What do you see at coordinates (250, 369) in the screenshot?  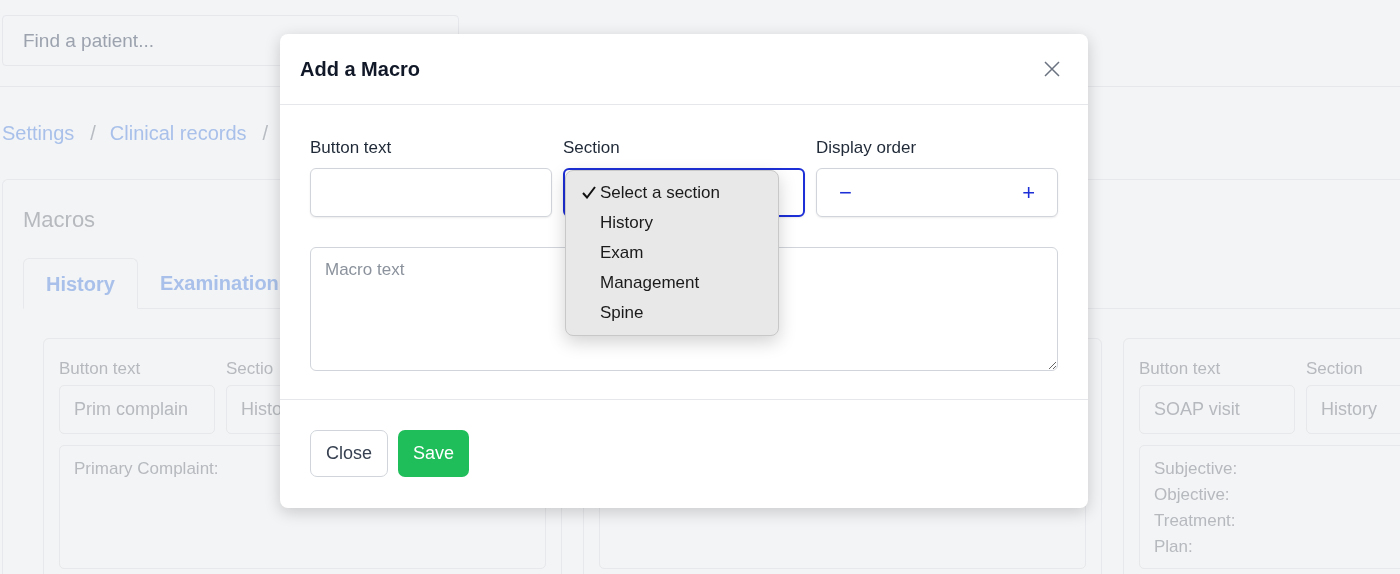 I see `field-label: Sectio` at bounding box center [250, 369].